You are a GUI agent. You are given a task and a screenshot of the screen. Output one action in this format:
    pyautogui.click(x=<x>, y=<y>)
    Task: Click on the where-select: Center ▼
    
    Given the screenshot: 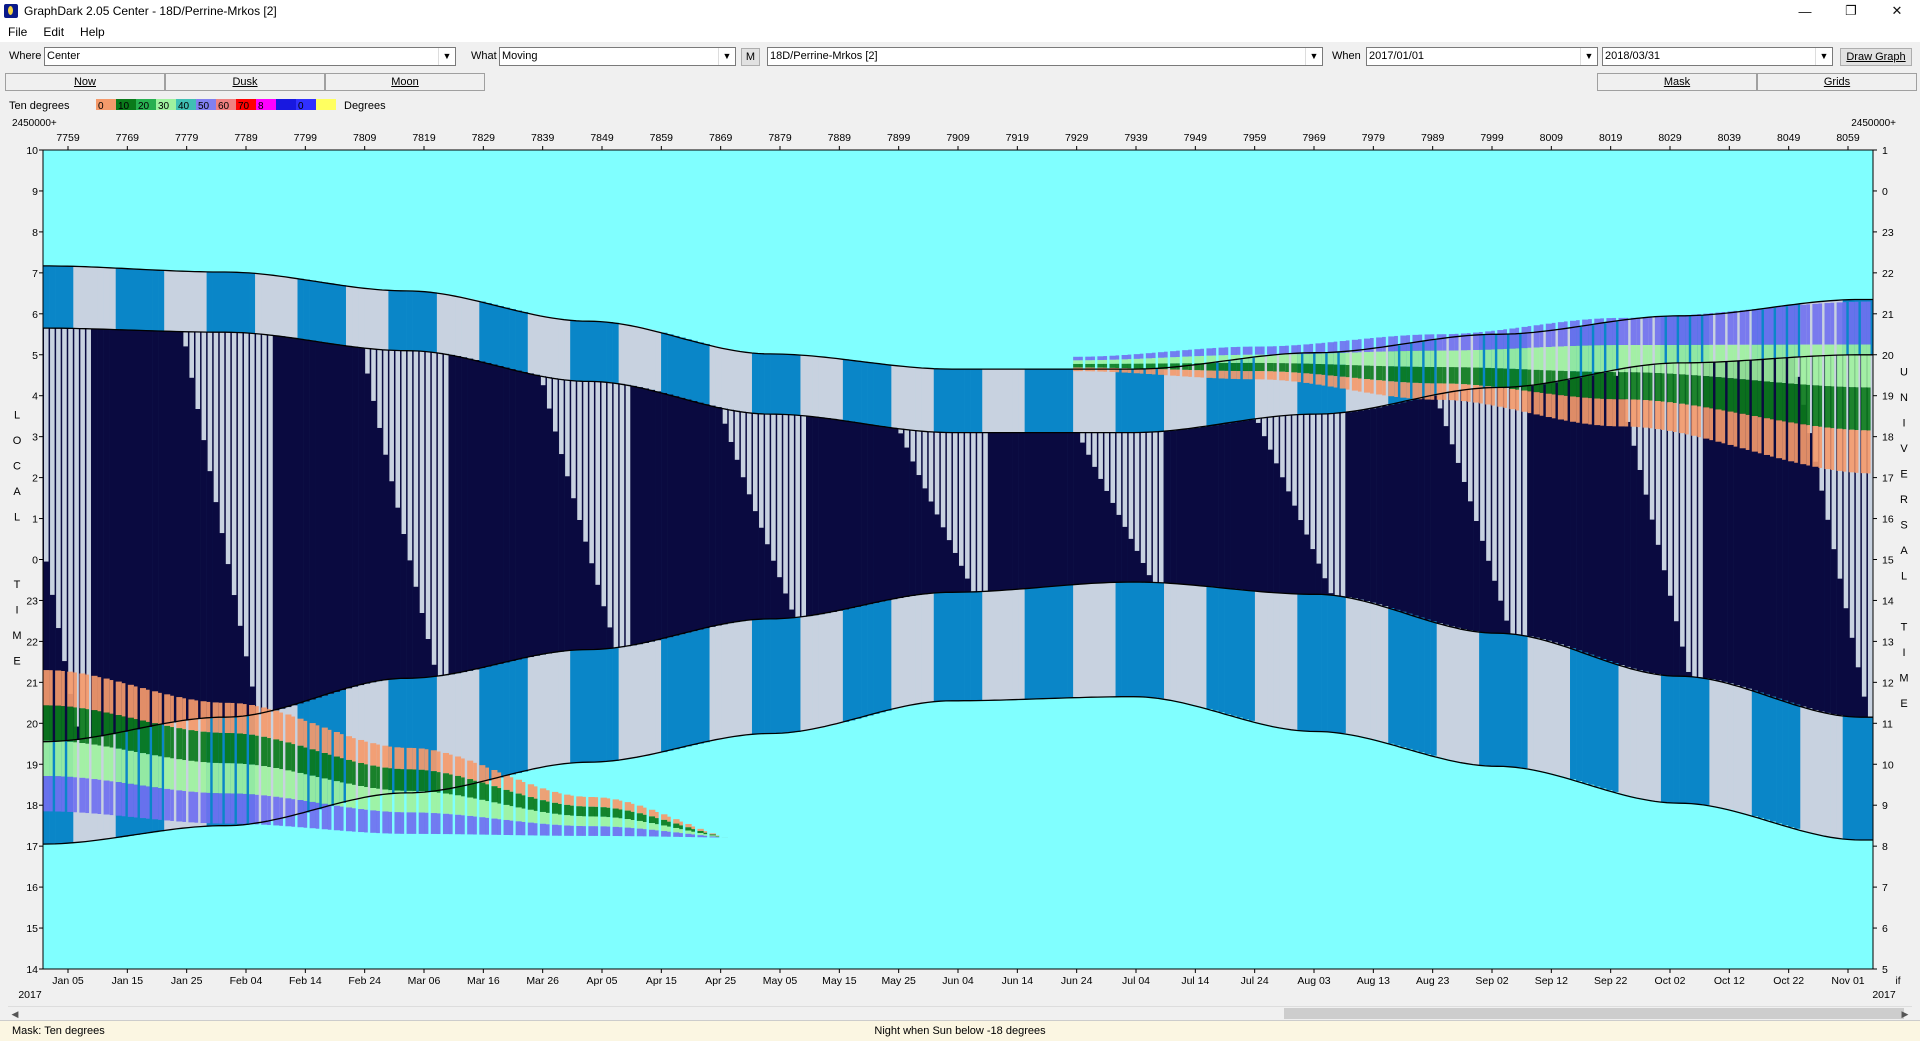 What is the action you would take?
    pyautogui.click(x=250, y=56)
    